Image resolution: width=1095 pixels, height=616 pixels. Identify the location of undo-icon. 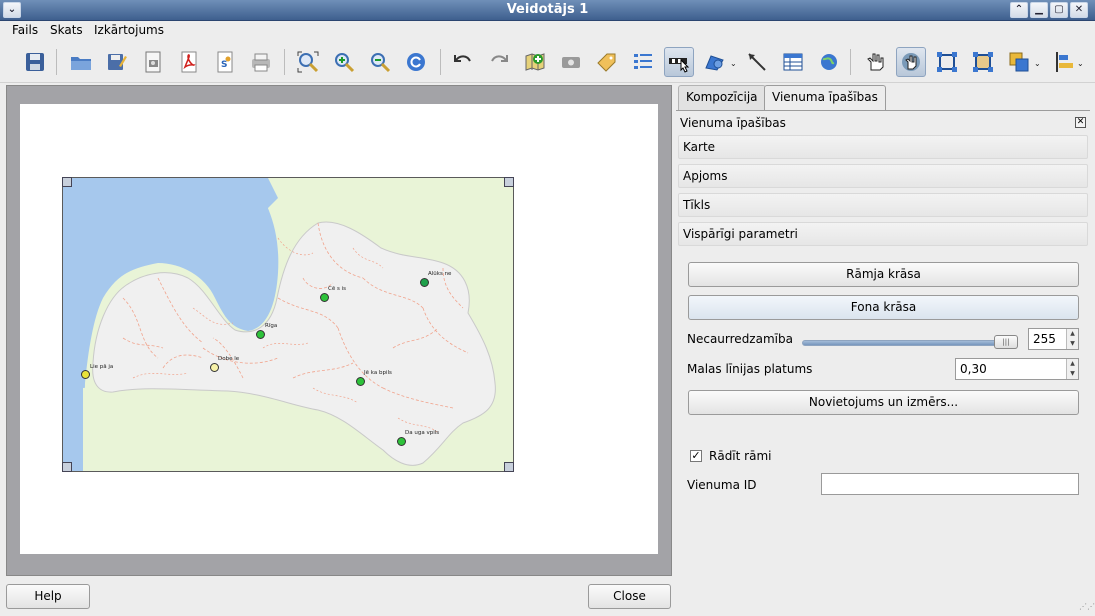
(463, 62).